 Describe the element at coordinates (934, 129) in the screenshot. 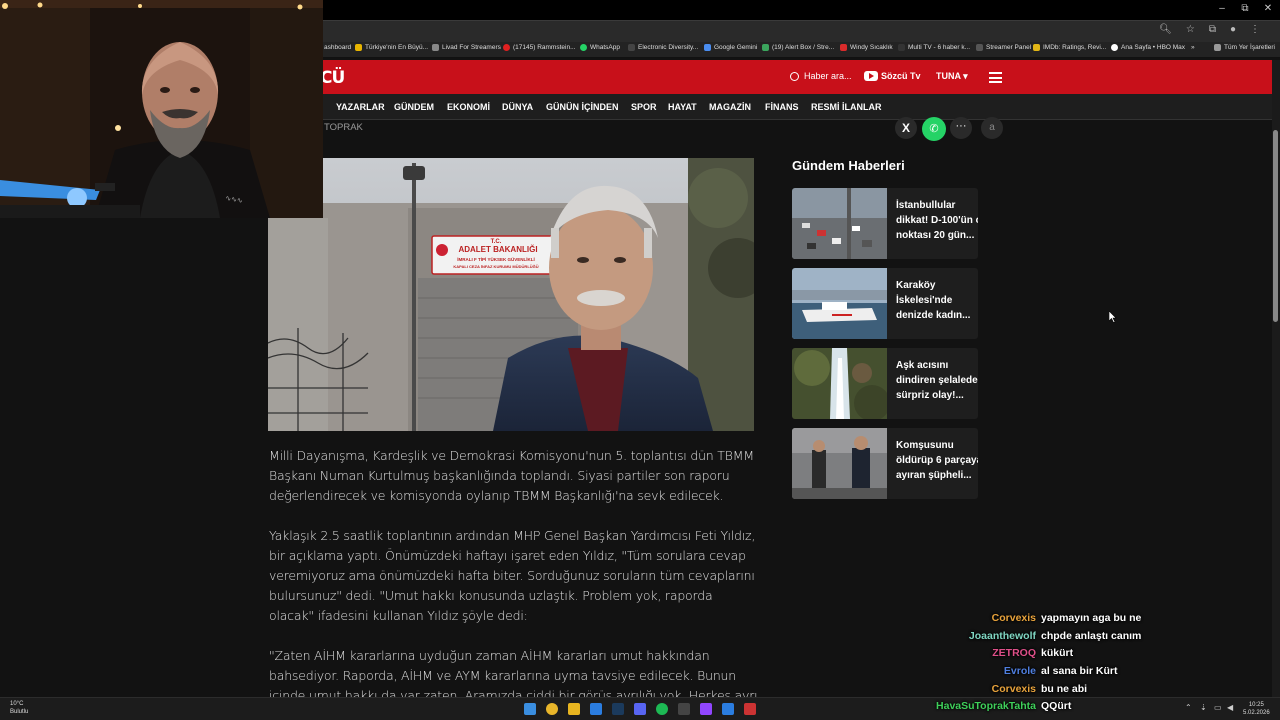

I see `share-whatsapp-icon: ✆` at that location.